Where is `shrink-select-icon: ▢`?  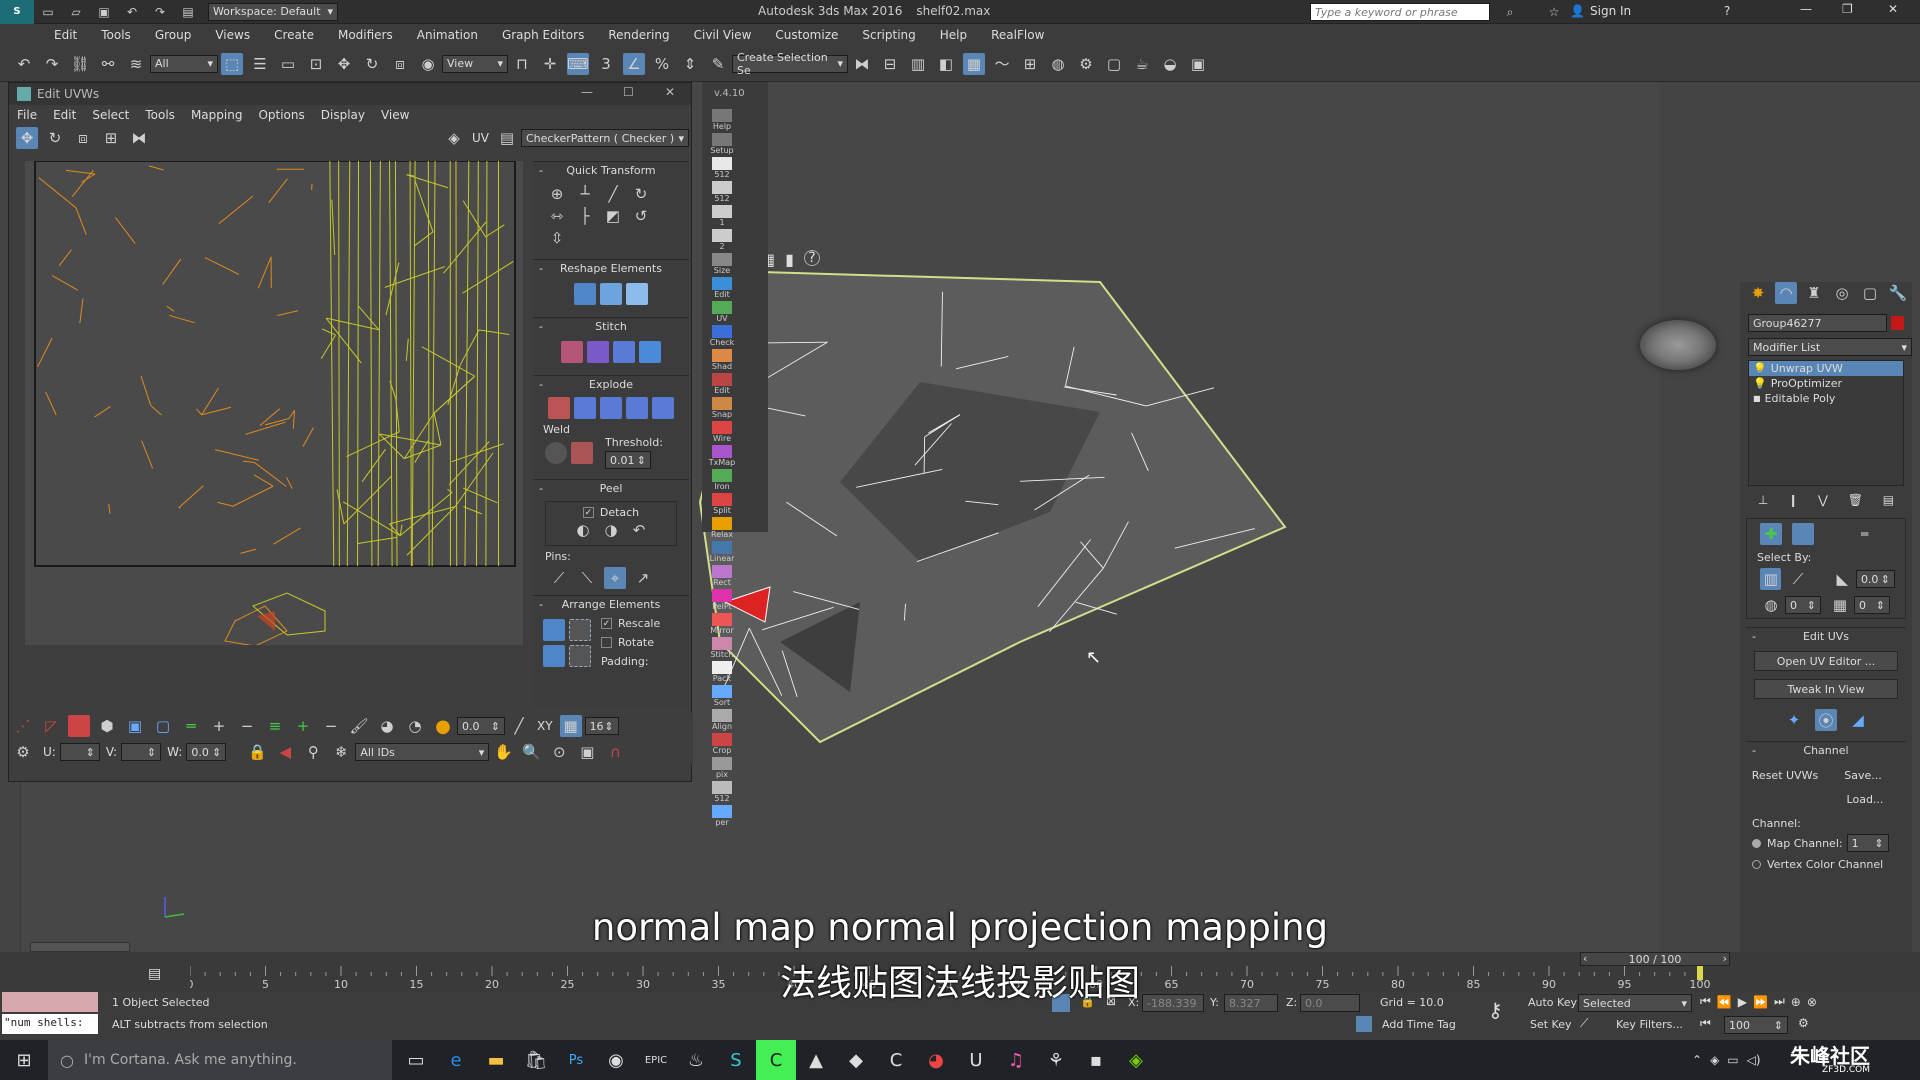
shrink-select-icon: ▢ is located at coordinates (163, 726).